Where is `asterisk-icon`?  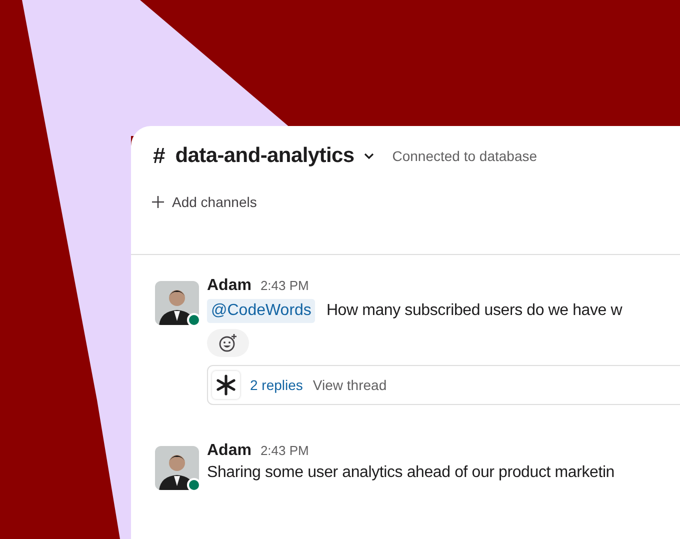
asterisk-icon is located at coordinates (226, 385).